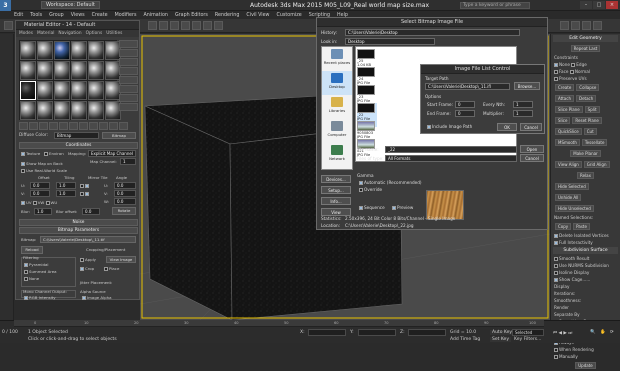 This screenshot has height=371, width=620. Describe the element at coordinates (612, 5) in the screenshot. I see `close-button: ×` at that location.